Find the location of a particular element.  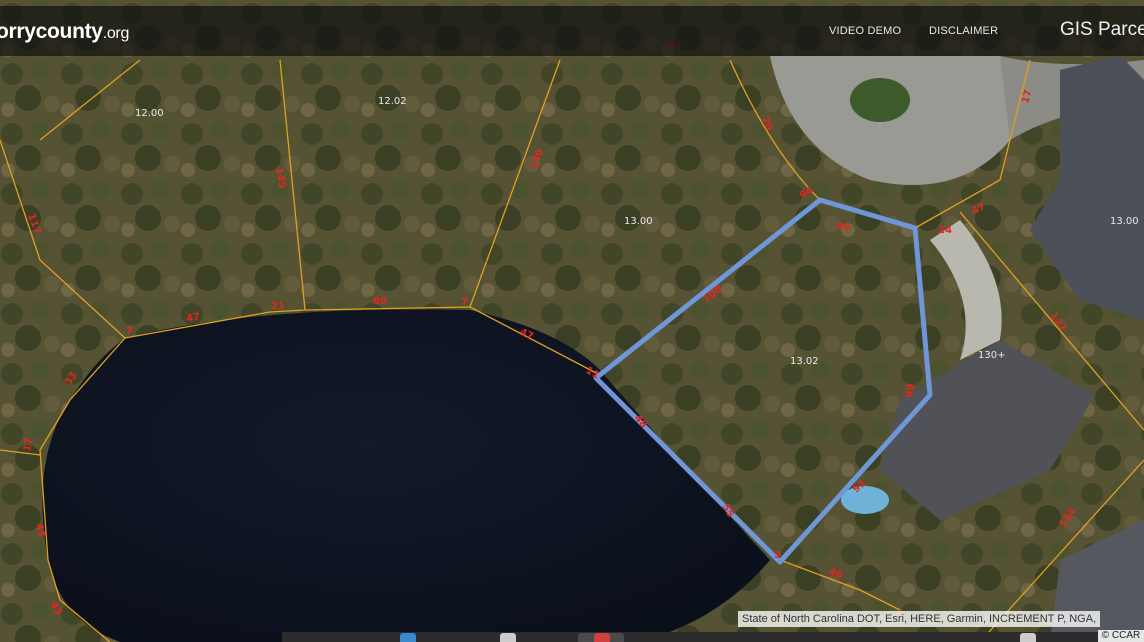

parcel-id: 12.00 is located at coordinates (149, 113).